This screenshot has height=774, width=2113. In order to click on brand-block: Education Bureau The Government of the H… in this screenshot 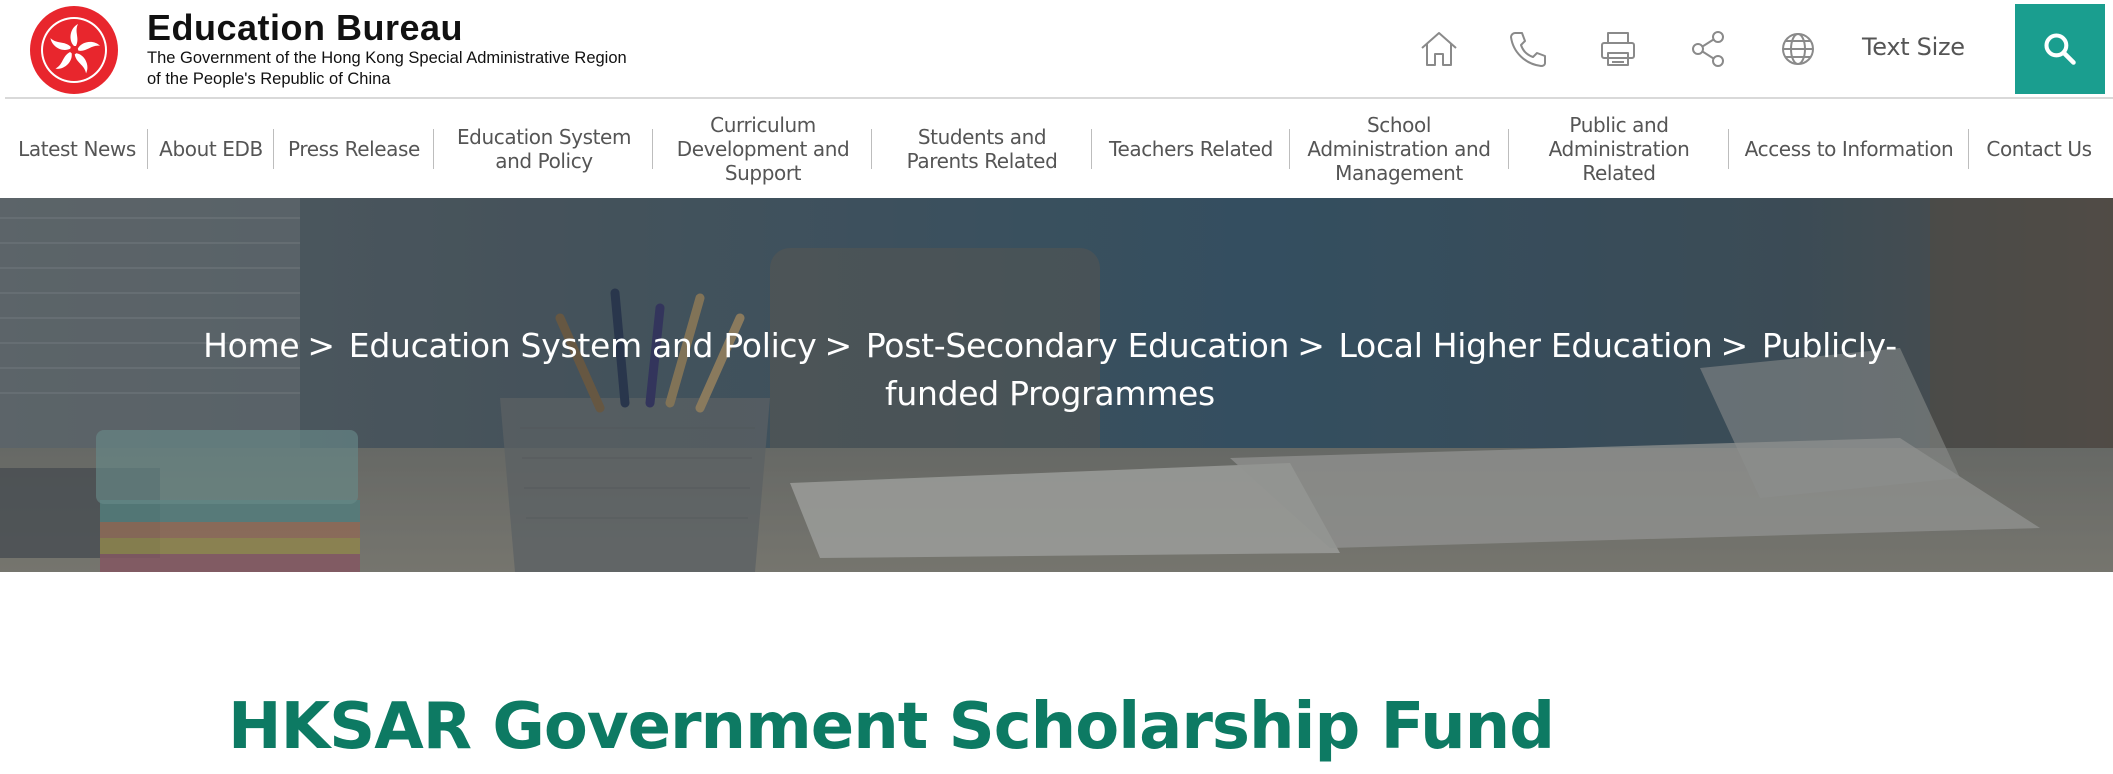, I will do `click(387, 49)`.